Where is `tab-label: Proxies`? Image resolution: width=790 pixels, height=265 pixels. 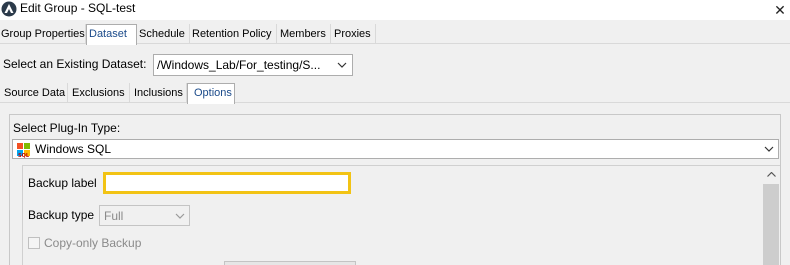
tab-label: Proxies is located at coordinates (352, 34).